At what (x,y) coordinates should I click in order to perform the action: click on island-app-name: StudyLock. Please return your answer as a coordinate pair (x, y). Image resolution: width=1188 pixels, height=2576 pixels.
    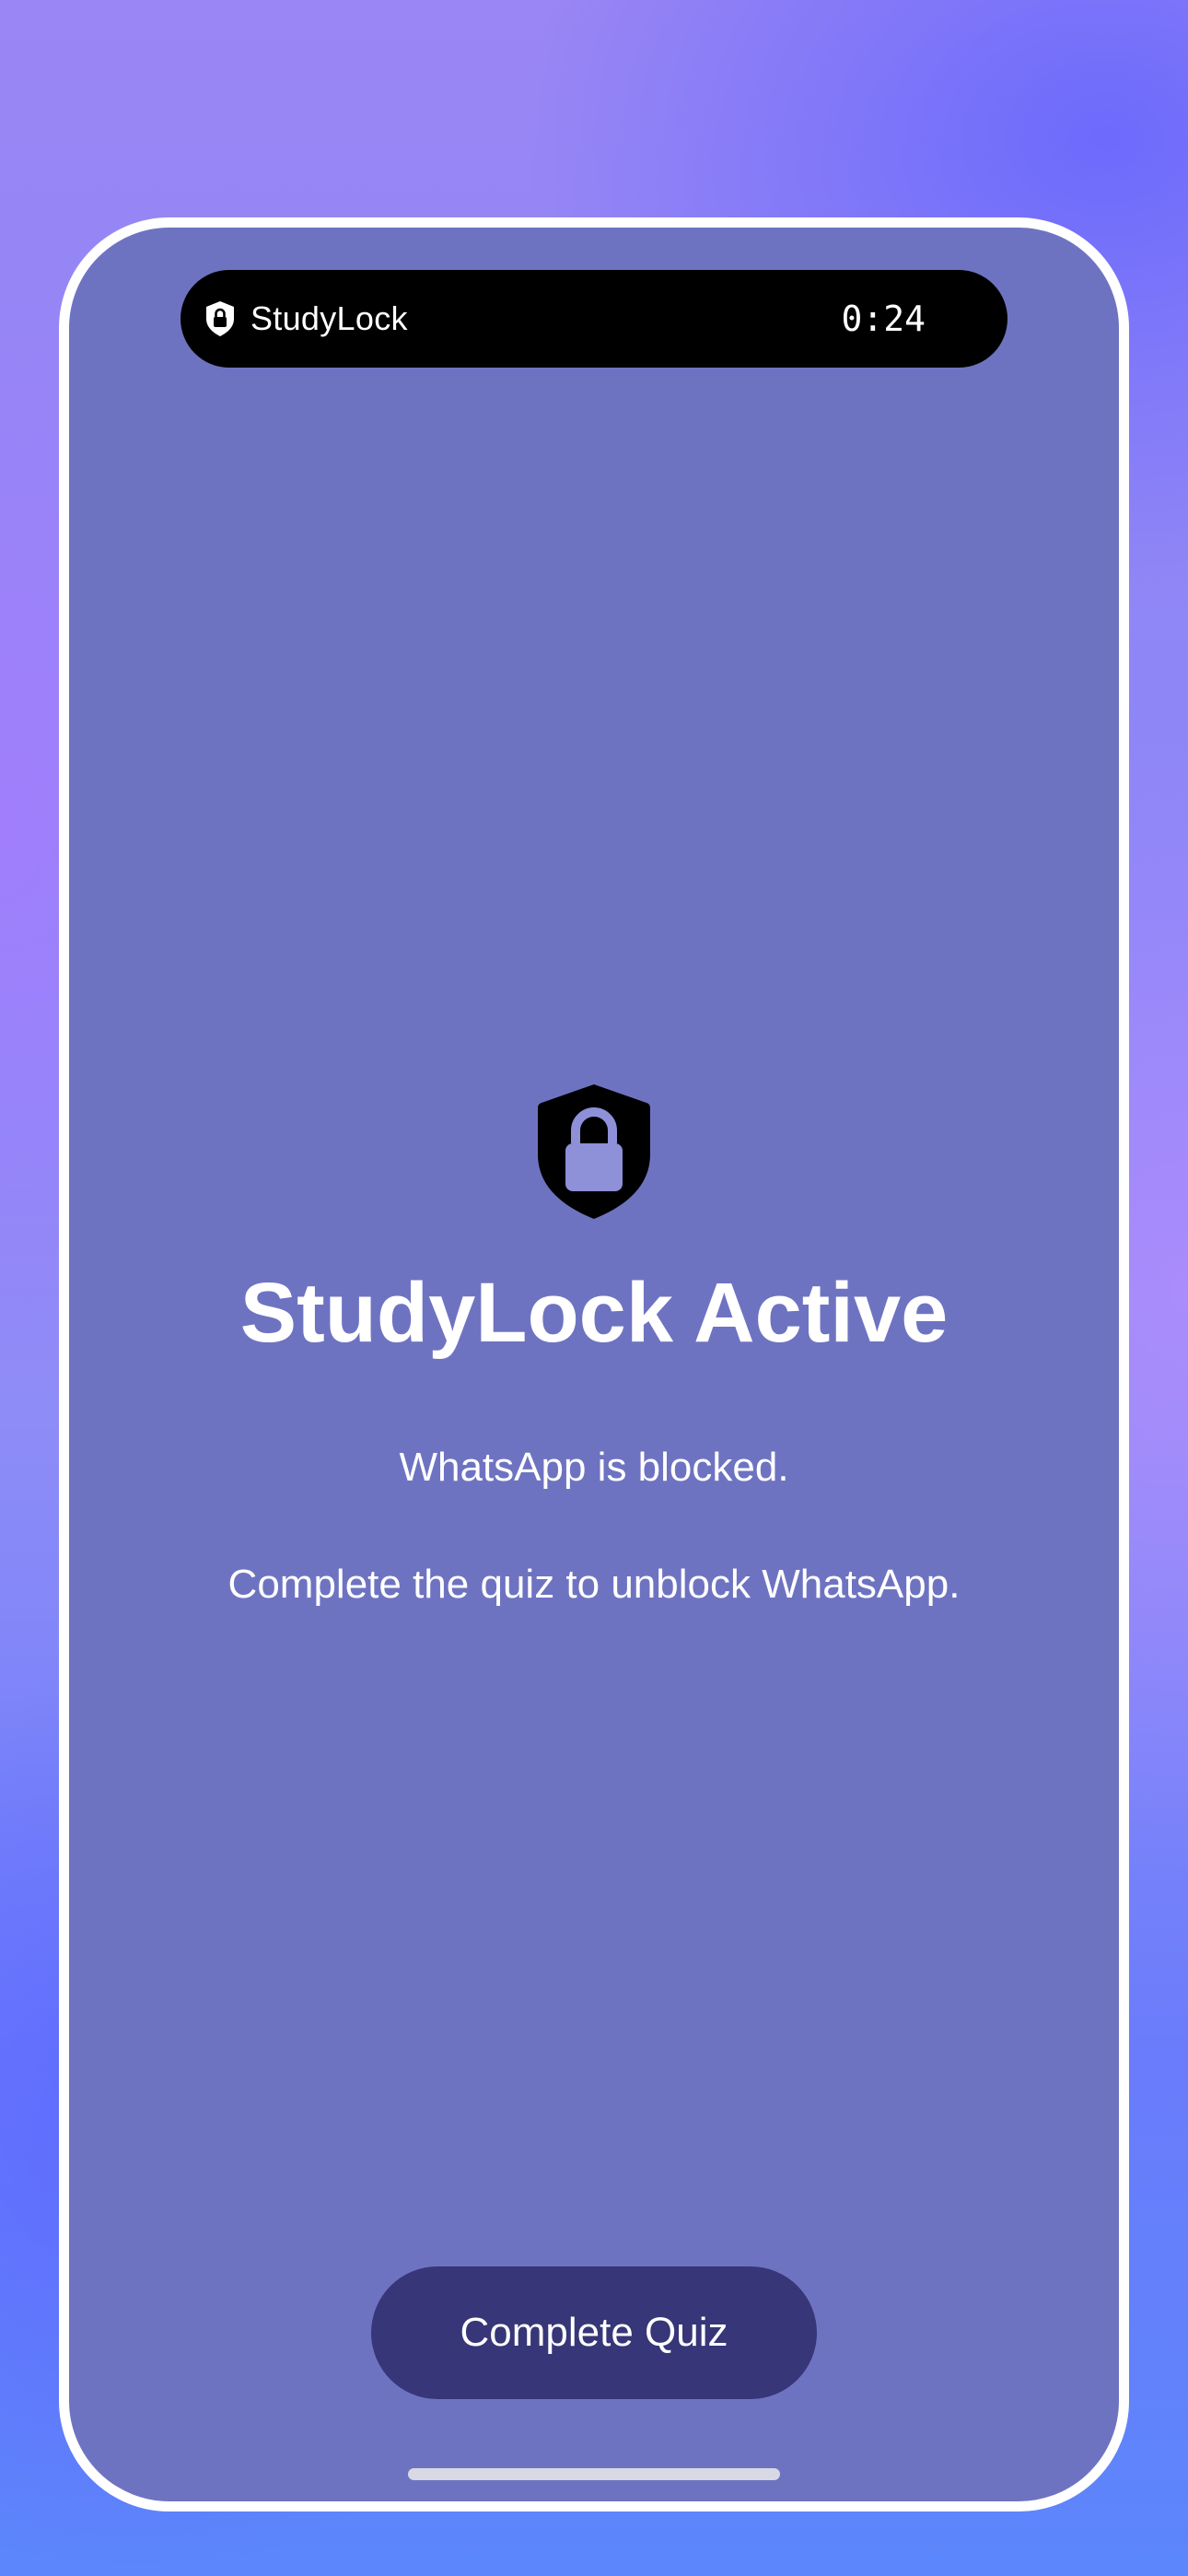
    Looking at the image, I should click on (329, 318).